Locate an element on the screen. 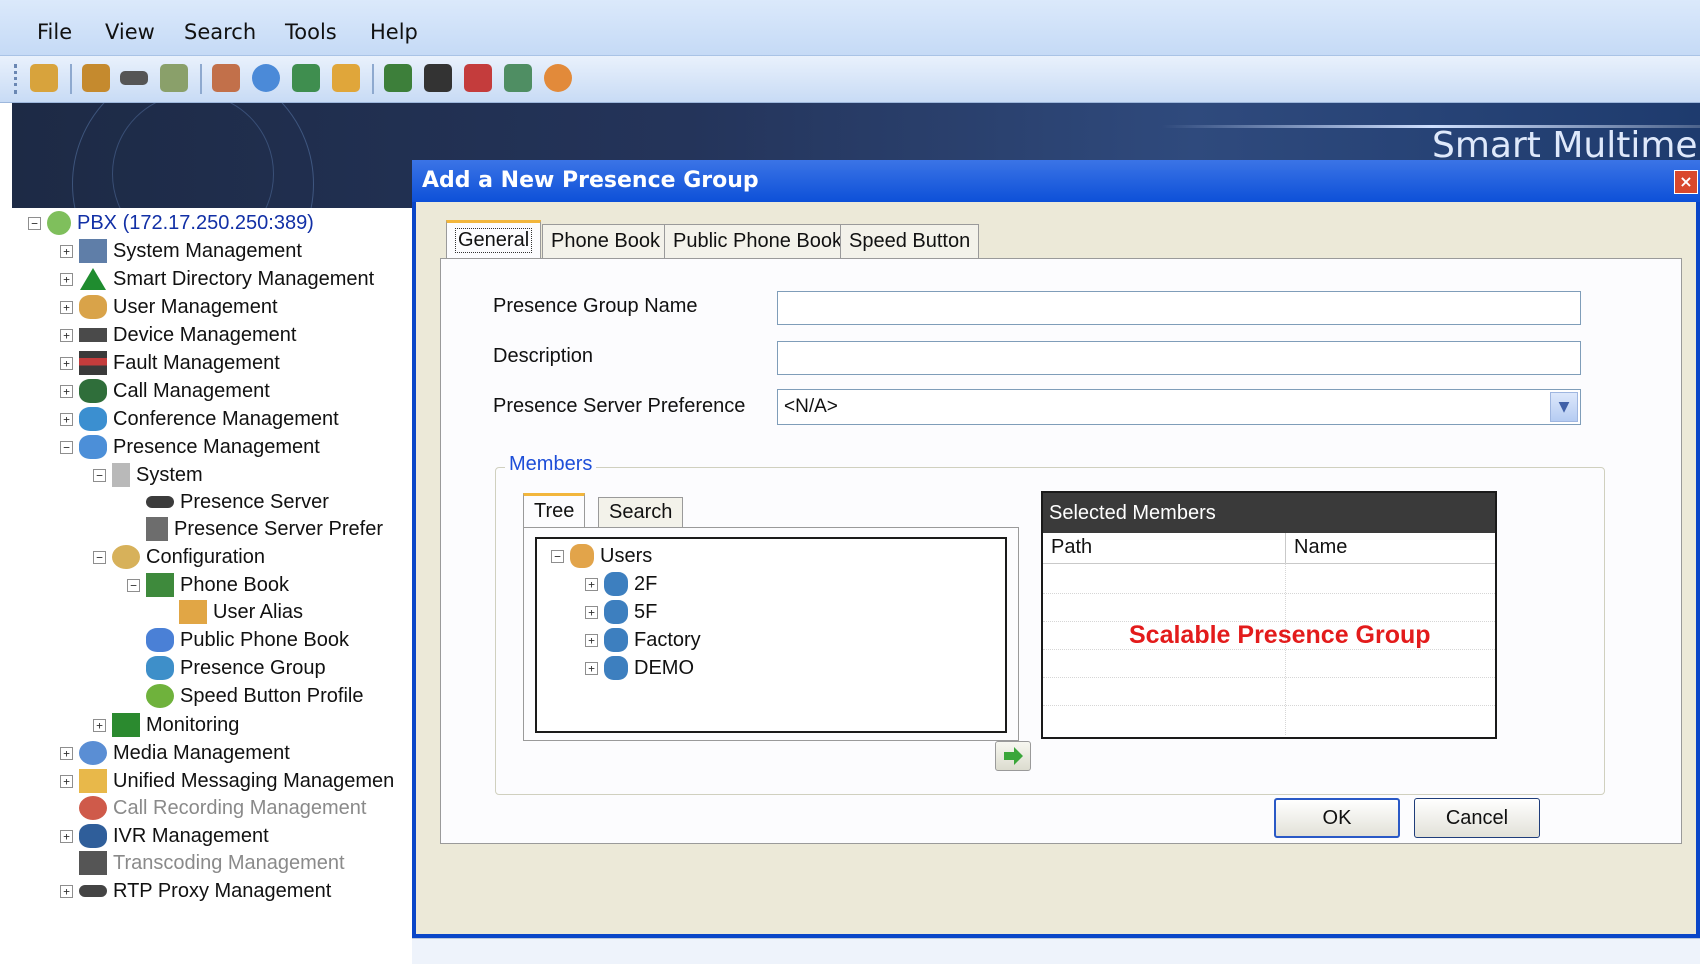 The height and width of the screenshot is (964, 1700). phone-book-icon is located at coordinates (518, 78).